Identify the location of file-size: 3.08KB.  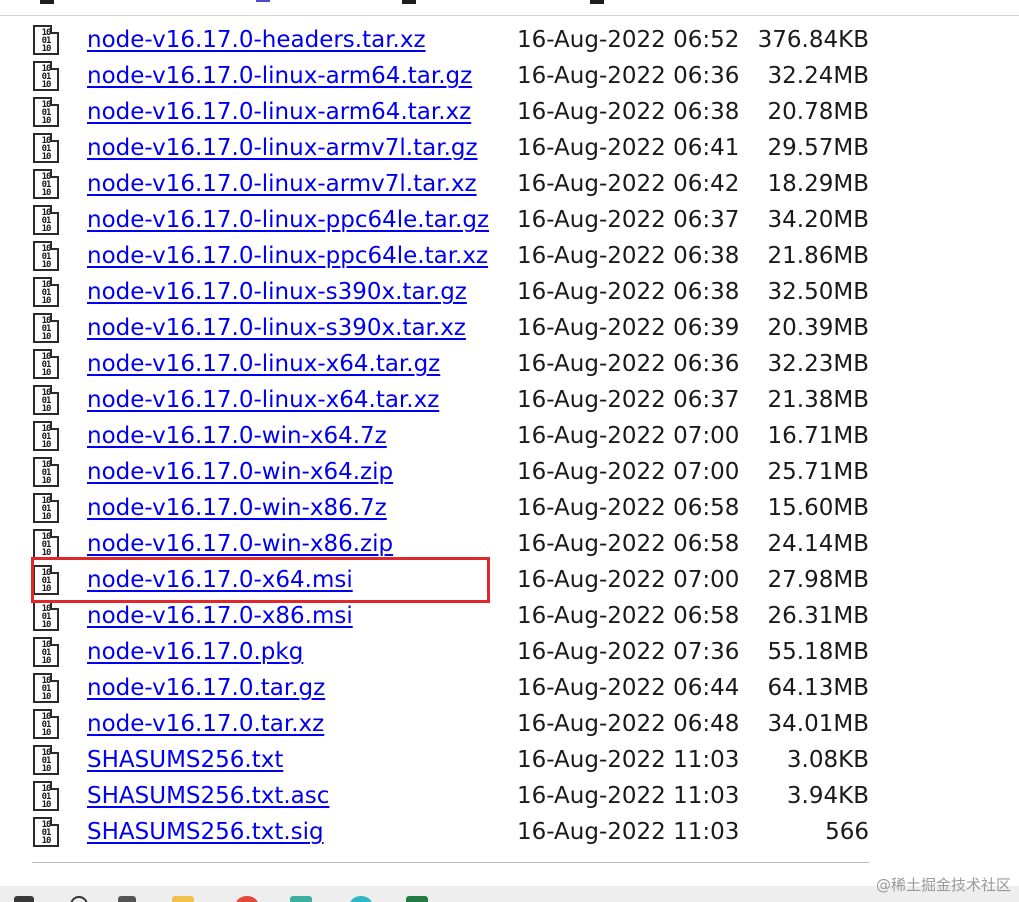
(827, 760).